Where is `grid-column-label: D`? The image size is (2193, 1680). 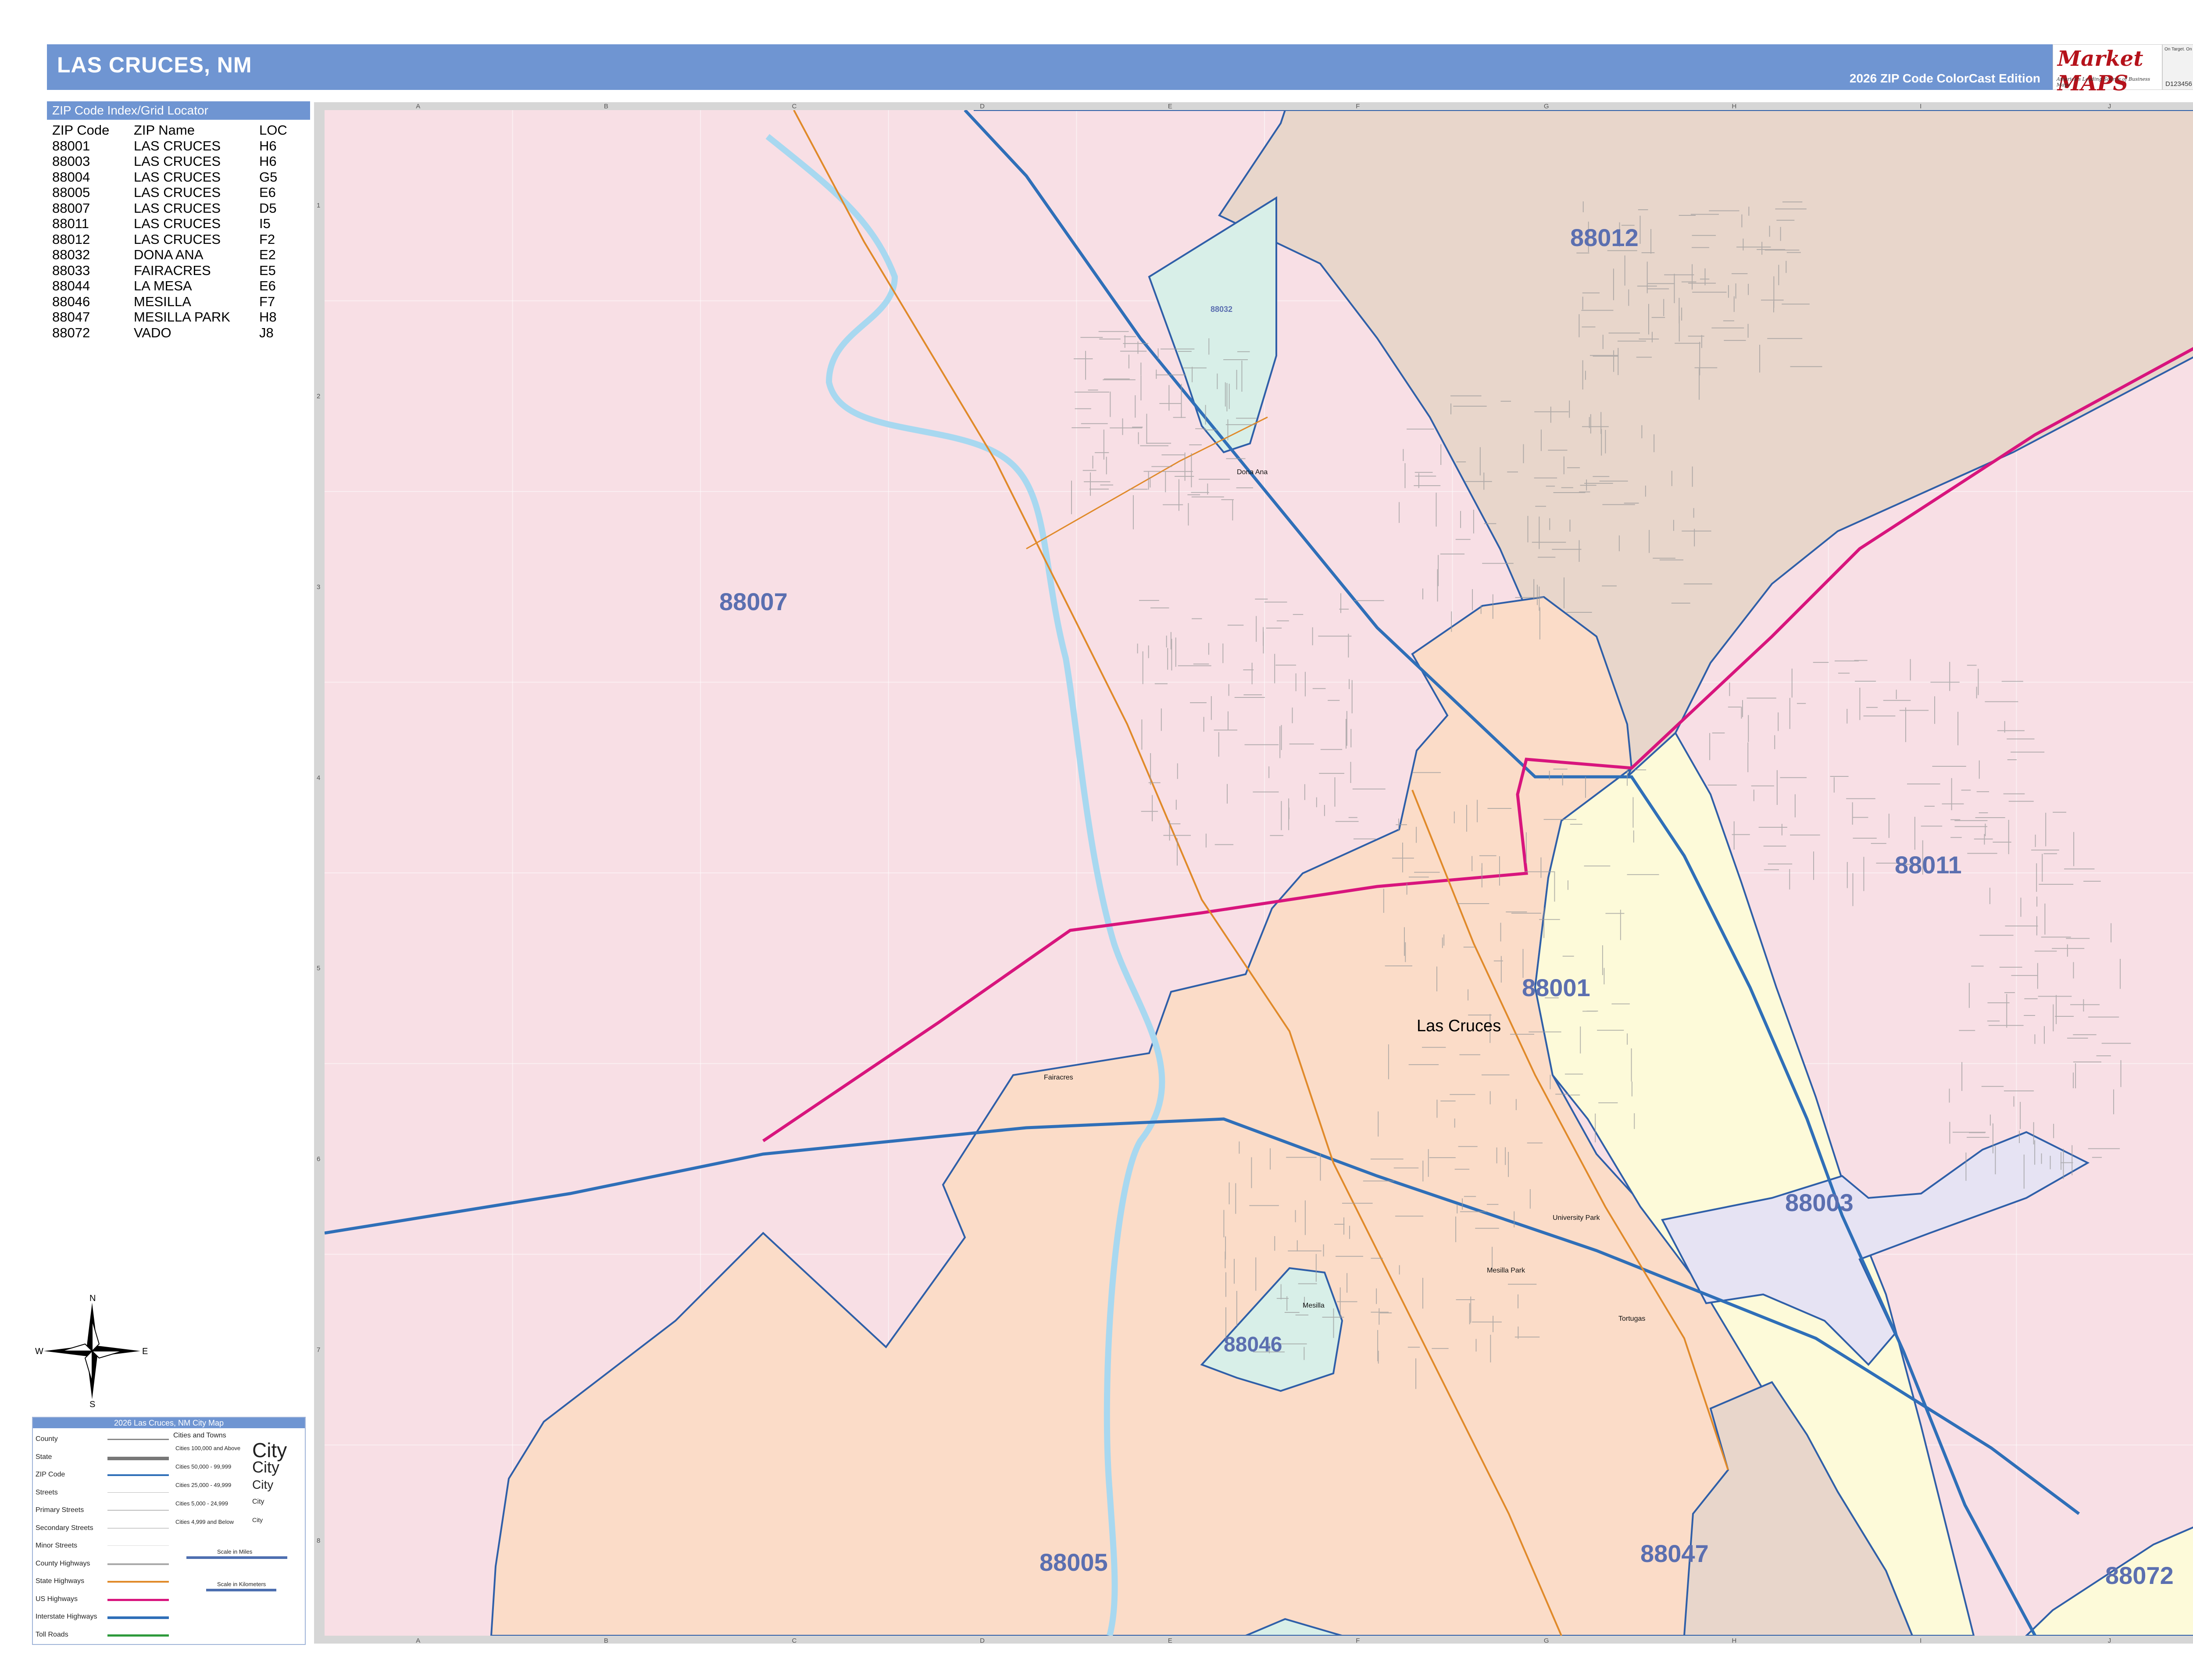 grid-column-label: D is located at coordinates (982, 106).